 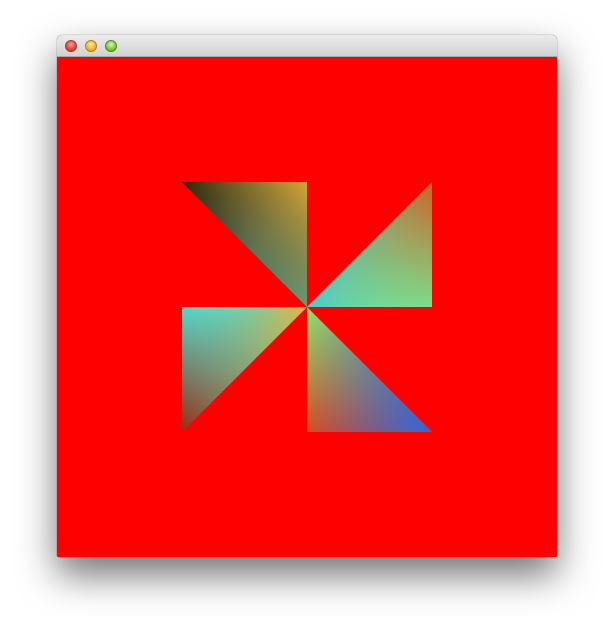 I want to click on top-left-blade, so click(x=244, y=244).